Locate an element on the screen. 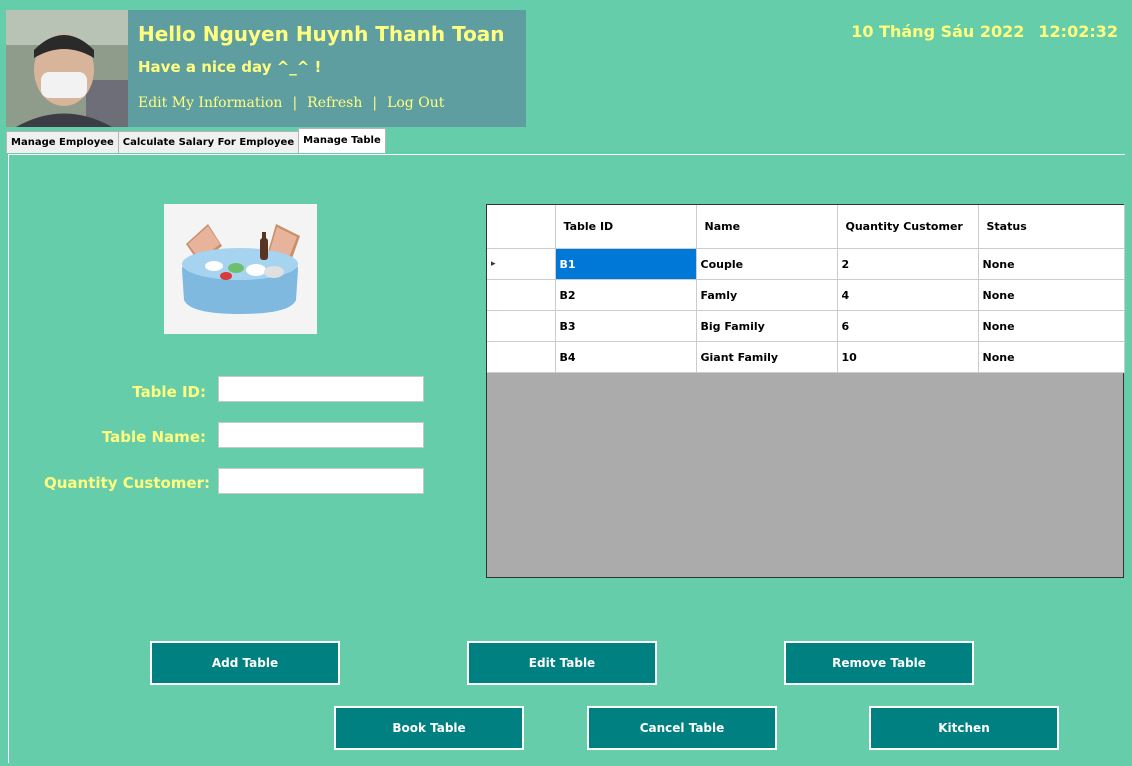 The height and width of the screenshot is (766, 1132). tab-calculate-salary: Calculate Salary For Employee is located at coordinates (208, 142).